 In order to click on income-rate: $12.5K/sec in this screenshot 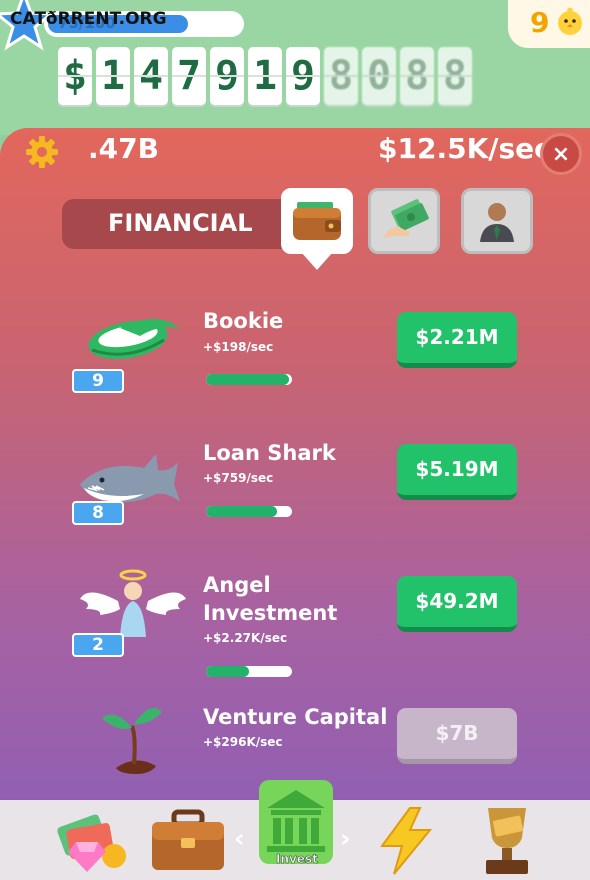, I will do `click(463, 148)`.